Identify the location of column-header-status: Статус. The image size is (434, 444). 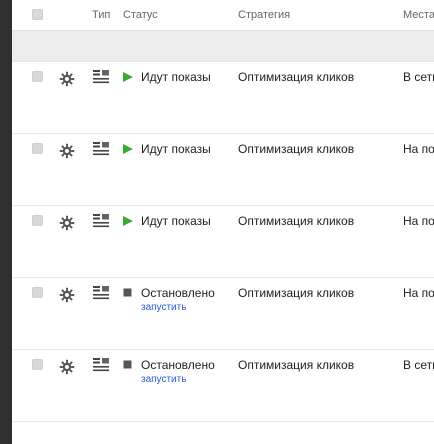
(140, 15).